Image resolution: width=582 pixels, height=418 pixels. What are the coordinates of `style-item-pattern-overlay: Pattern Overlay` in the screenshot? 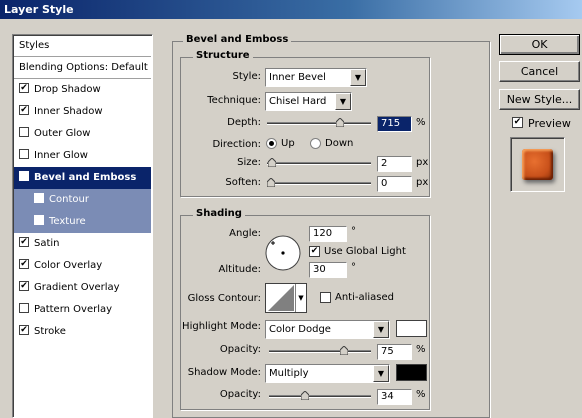 It's located at (82, 310).